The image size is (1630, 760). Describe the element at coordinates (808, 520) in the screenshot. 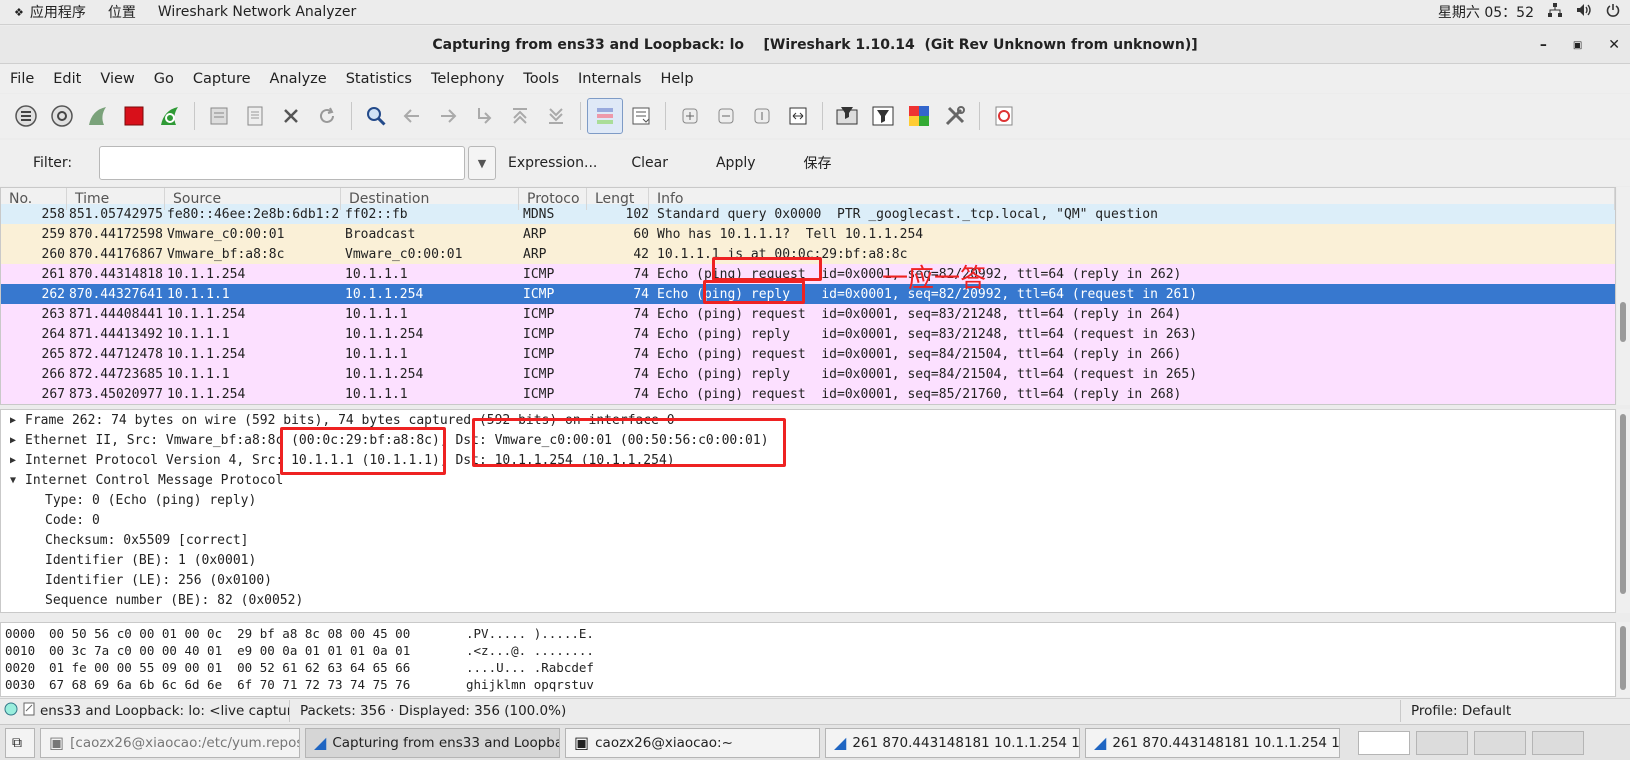

I see `icmp-field: Code: 0` at that location.